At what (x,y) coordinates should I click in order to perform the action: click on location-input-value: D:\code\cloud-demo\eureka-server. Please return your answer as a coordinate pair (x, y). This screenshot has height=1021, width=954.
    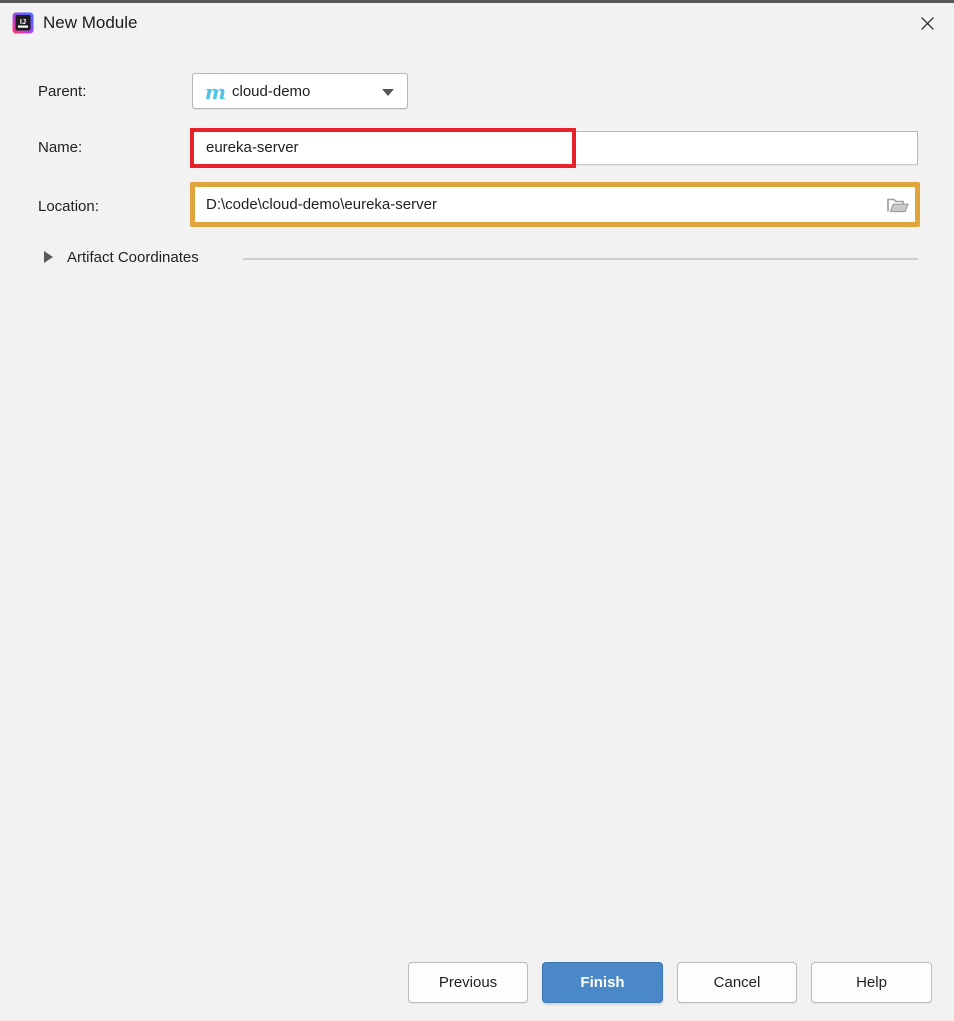
    Looking at the image, I should click on (321, 204).